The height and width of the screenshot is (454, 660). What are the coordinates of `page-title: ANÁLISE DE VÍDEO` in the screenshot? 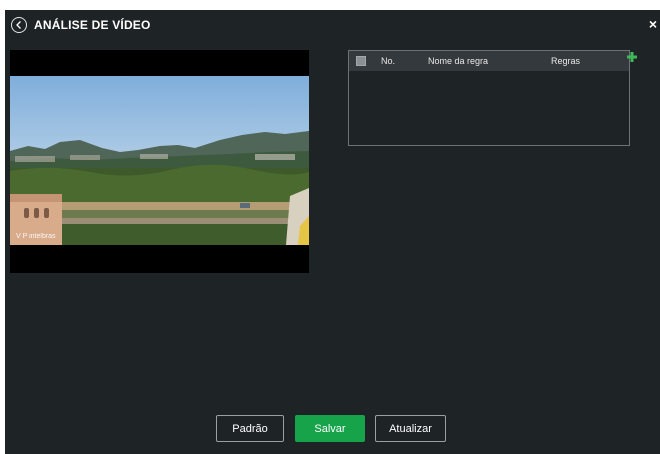 It's located at (92, 25).